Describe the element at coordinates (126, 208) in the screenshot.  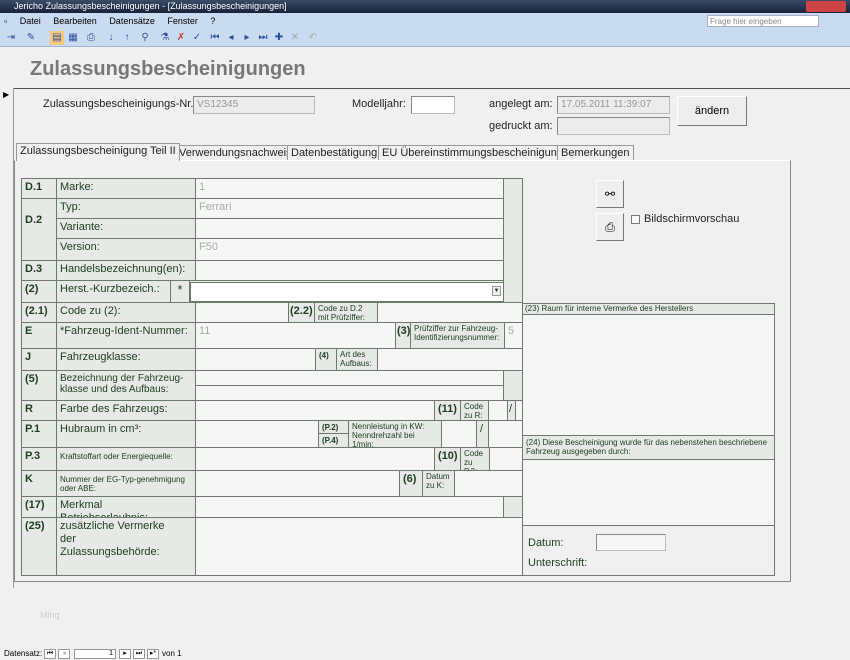
I see `label-typ: Typ:` at that location.